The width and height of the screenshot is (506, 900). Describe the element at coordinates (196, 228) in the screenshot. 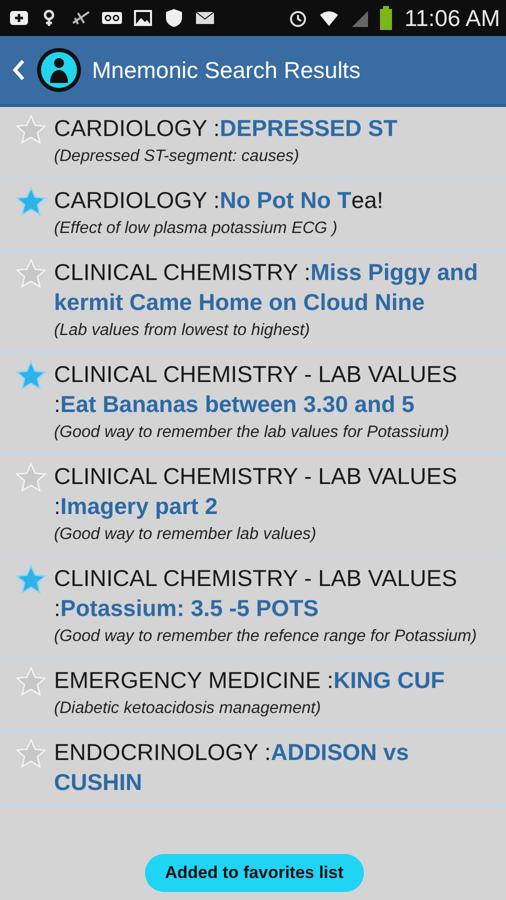

I see `mnemonic-description: (Effect of low plasma potassium ECG )` at that location.